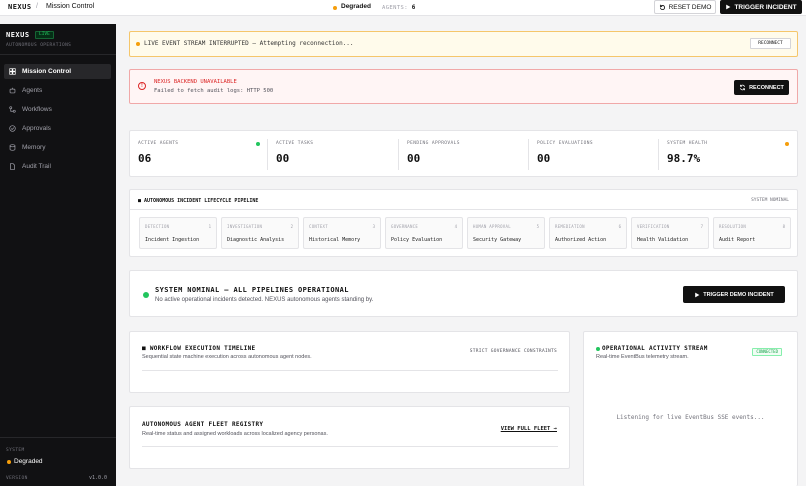 This screenshot has width=806, height=486. I want to click on stage-name: Incident Ingestion, so click(172, 240).